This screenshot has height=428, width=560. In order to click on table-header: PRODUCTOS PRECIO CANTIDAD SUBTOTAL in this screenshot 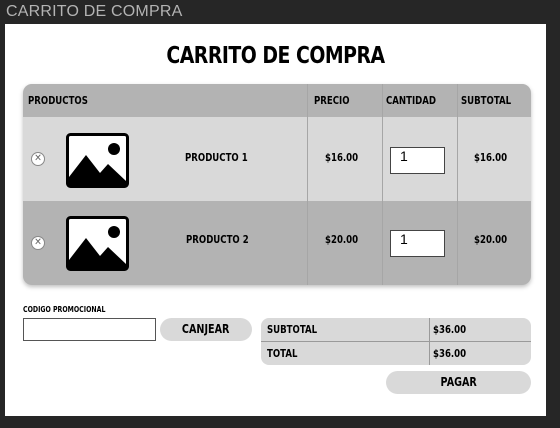, I will do `click(277, 100)`.